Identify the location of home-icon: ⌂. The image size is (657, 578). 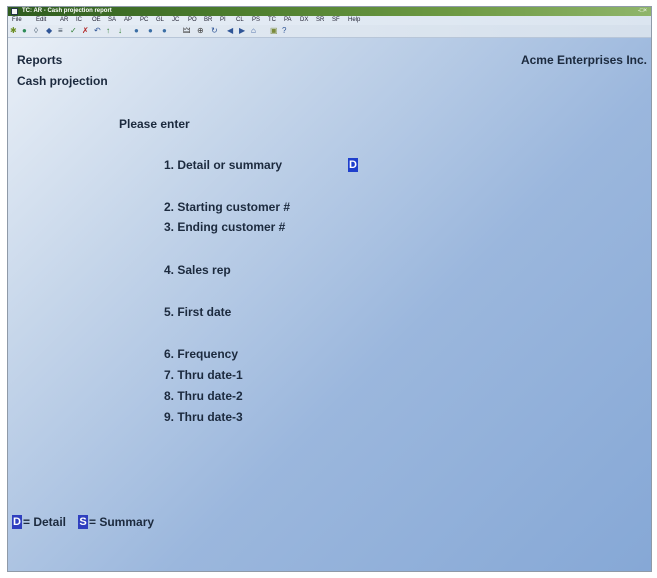
(253, 31).